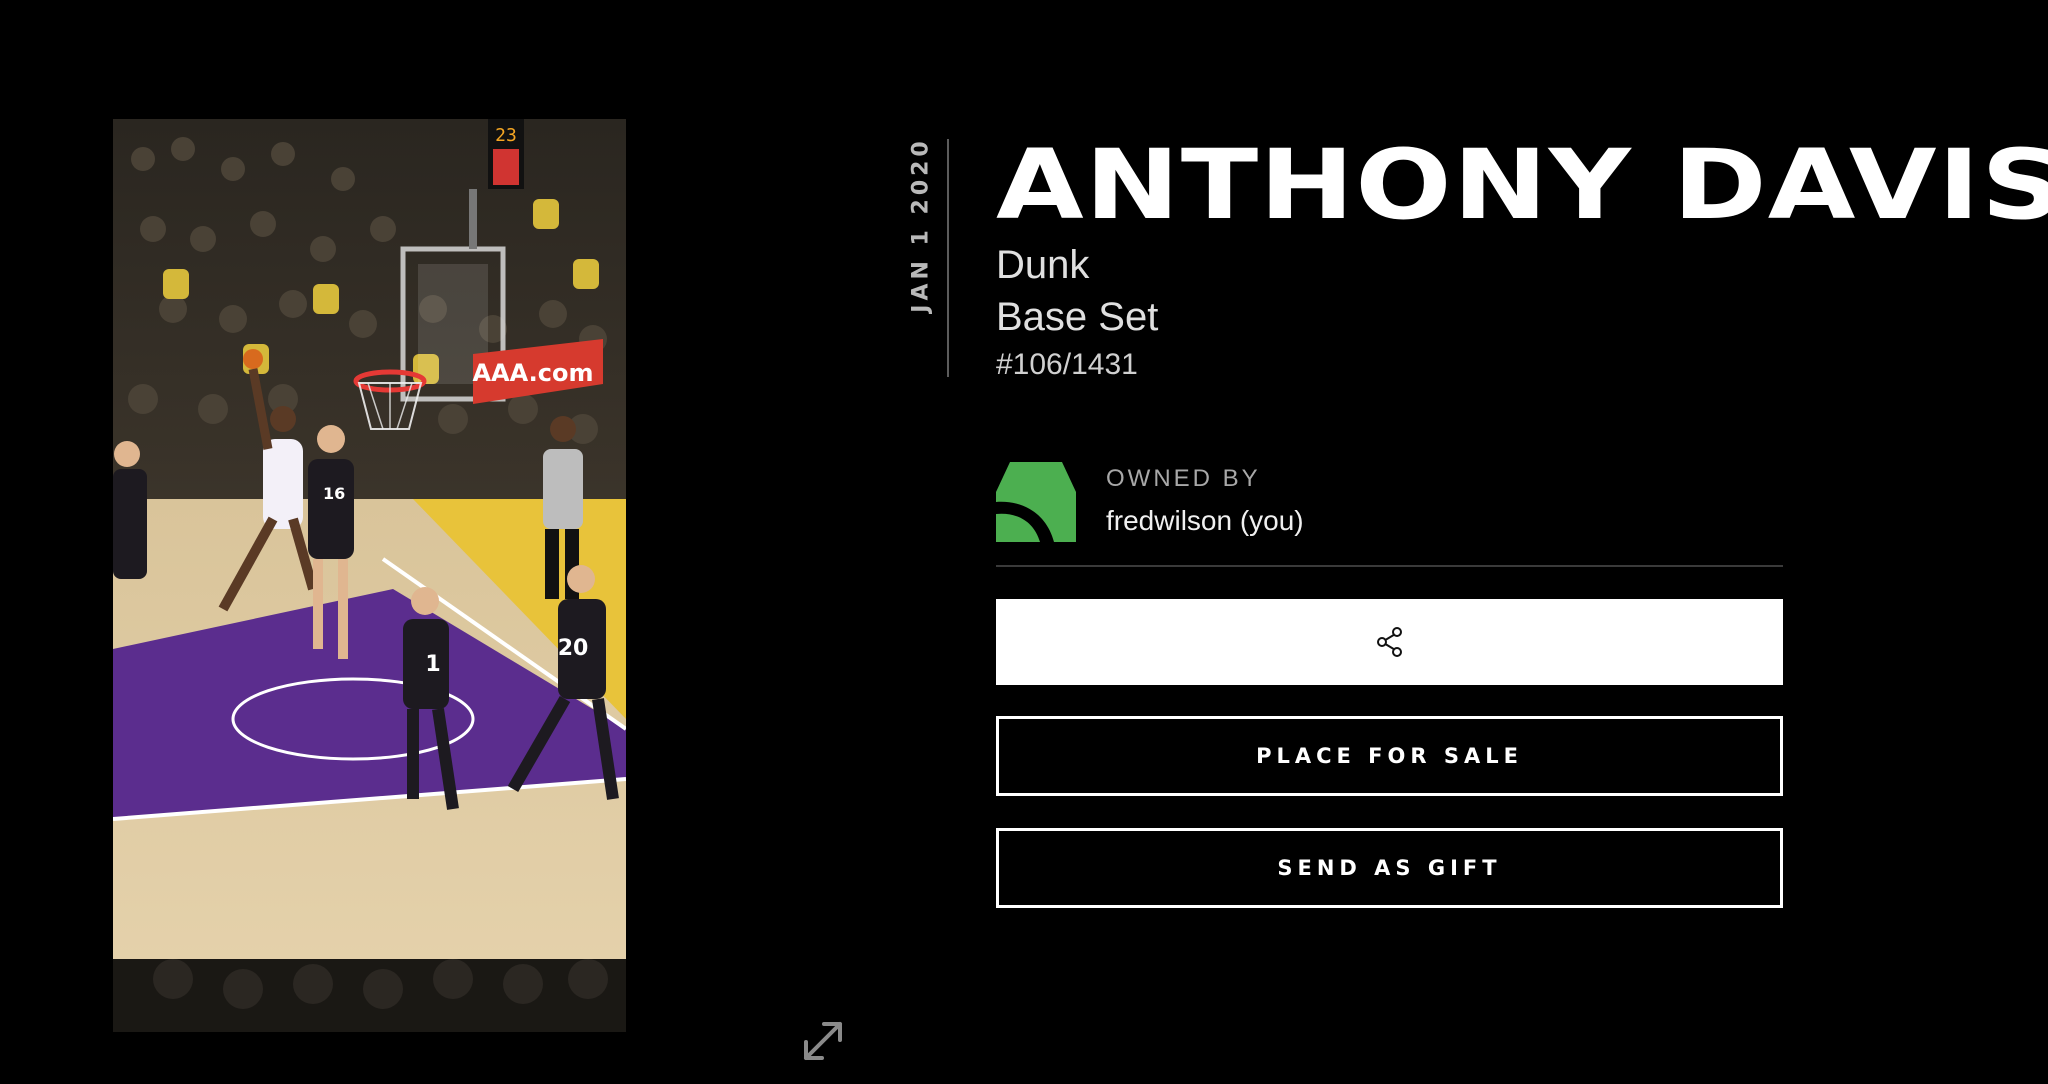 The image size is (2048, 1084). I want to click on player-name: ANTHONY DAVIS, so click(1522, 185).